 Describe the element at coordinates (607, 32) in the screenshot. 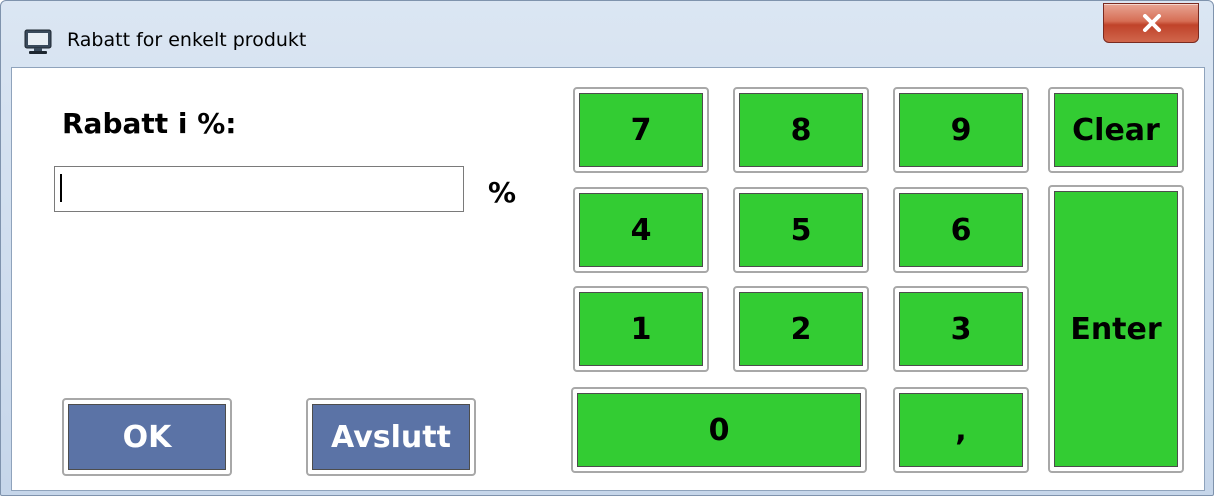

I see `title-bar: Rabatt for enkelt produkt` at that location.